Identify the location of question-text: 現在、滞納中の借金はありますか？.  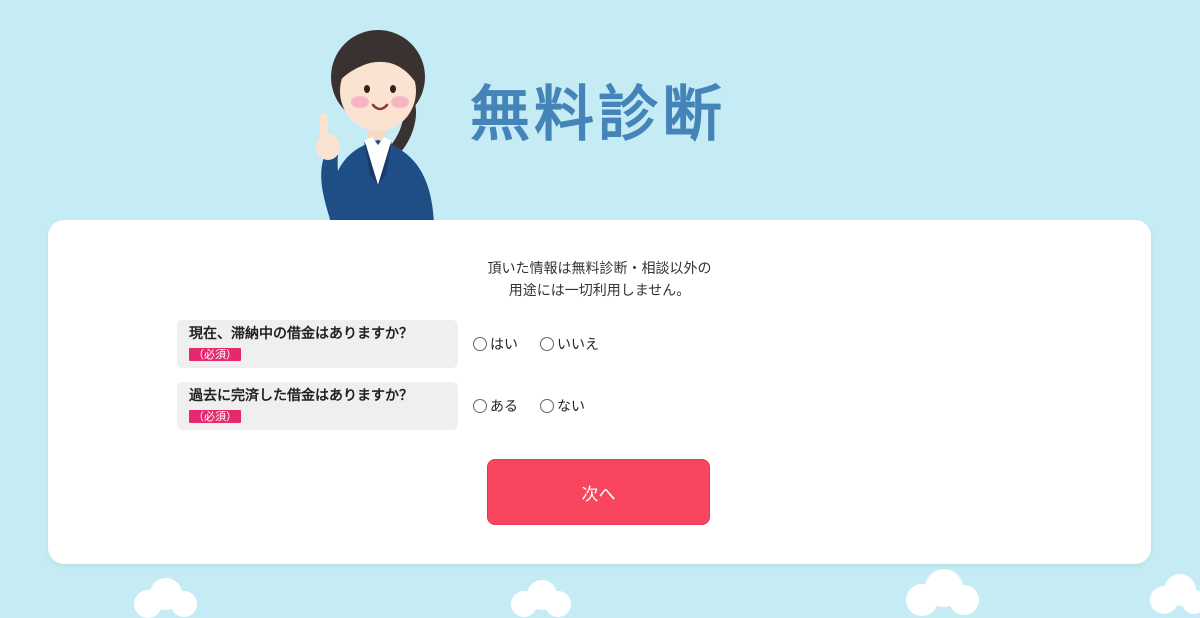
(301, 334).